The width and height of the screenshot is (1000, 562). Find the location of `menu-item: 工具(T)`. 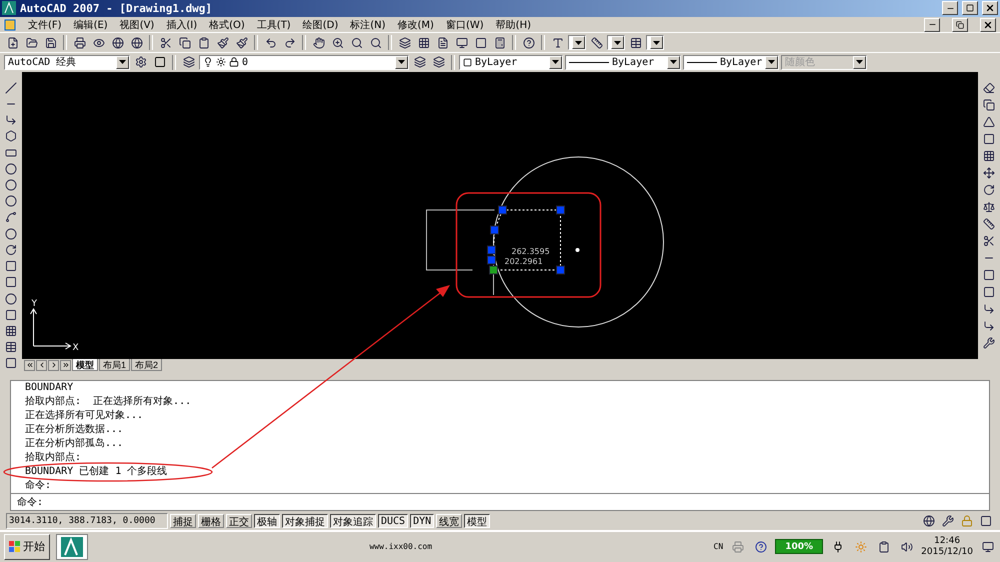

menu-item: 工具(T) is located at coordinates (273, 25).